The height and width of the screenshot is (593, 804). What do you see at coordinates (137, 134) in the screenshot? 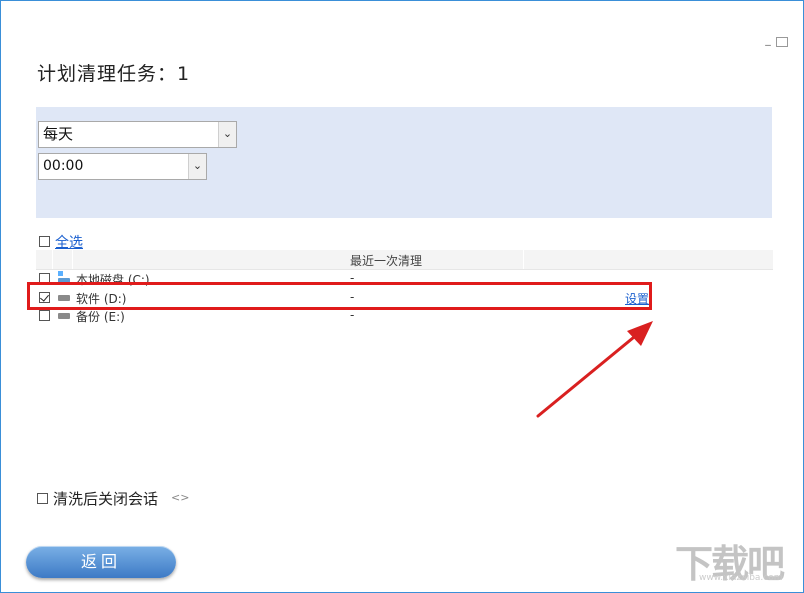
I see `frequency-select: 每天 ⌄` at bounding box center [137, 134].